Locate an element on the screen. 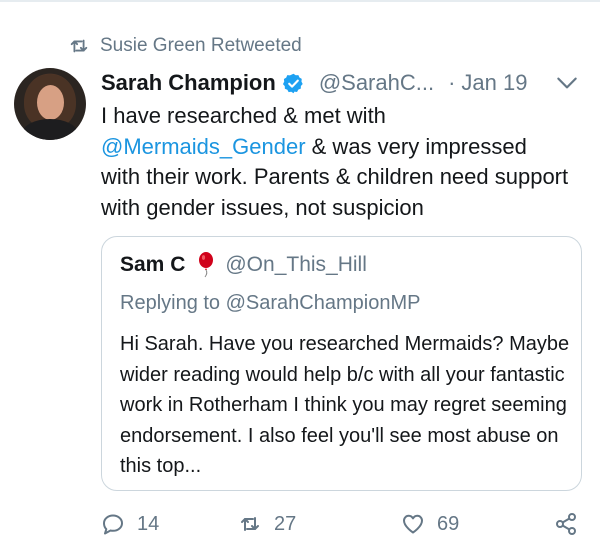 The height and width of the screenshot is (545, 600). quoted-author-handle: @On_This_Hill is located at coordinates (296, 264).